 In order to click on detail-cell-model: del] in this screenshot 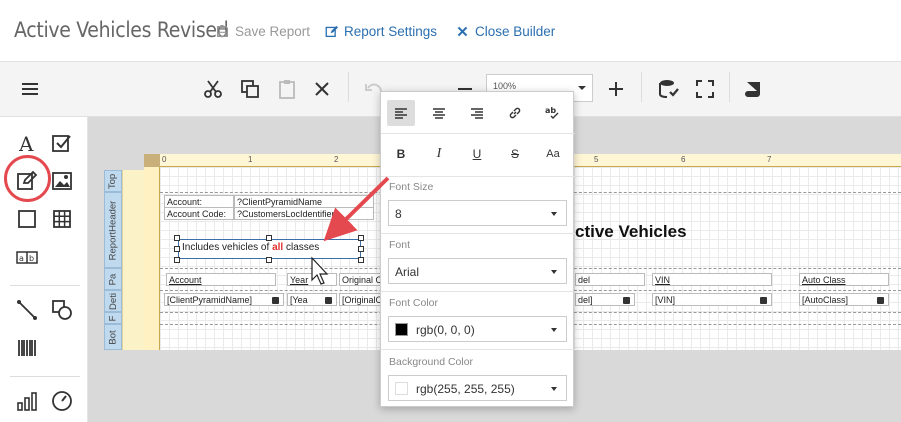, I will do `click(605, 299)`.